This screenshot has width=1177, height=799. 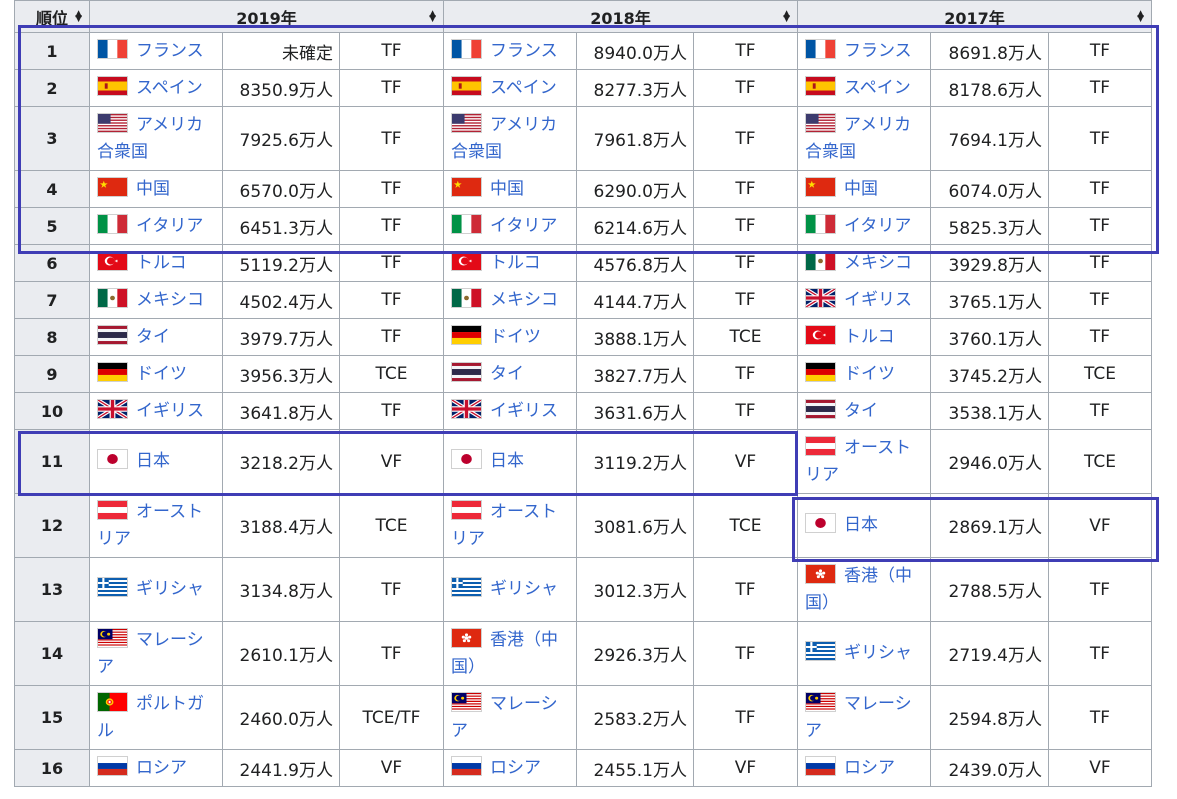 What do you see at coordinates (52, 16) in the screenshot?
I see `rank-column-header: 順位 ▲ ▼` at bounding box center [52, 16].